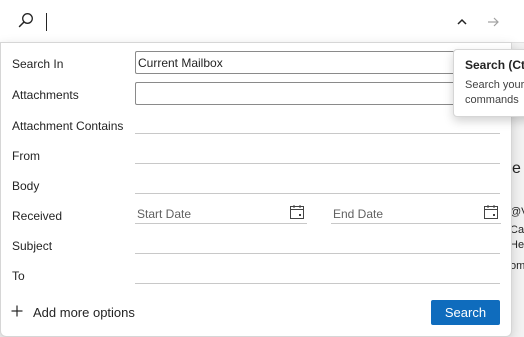 This screenshot has width=524, height=337. What do you see at coordinates (517, 212) in the screenshot?
I see `background-fragment: @V` at bounding box center [517, 212].